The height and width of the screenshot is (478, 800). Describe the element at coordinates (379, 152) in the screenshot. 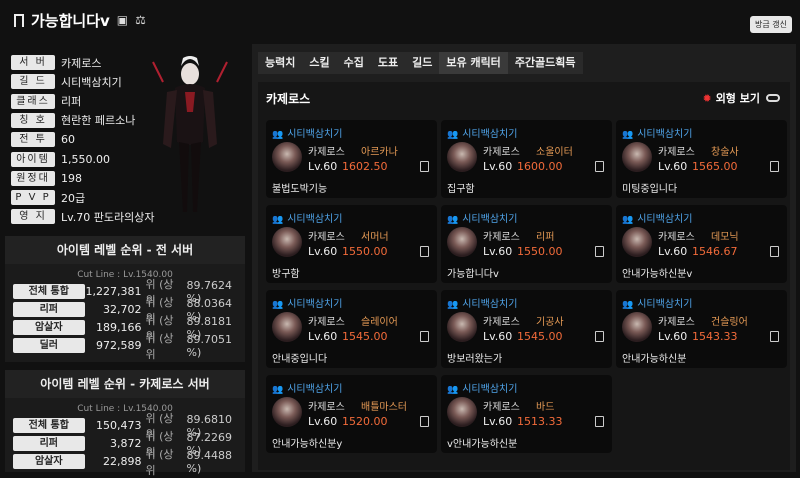

I see `character-class: 아르카나` at that location.